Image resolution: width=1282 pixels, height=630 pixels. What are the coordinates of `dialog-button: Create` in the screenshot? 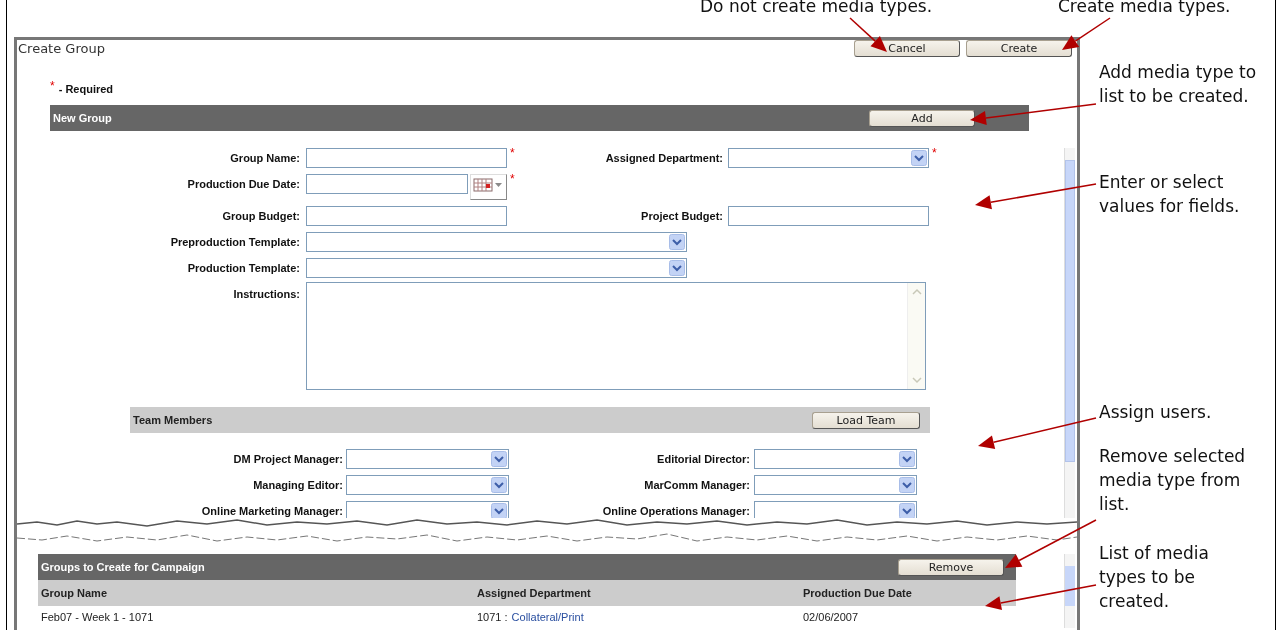 It's located at (1019, 48).